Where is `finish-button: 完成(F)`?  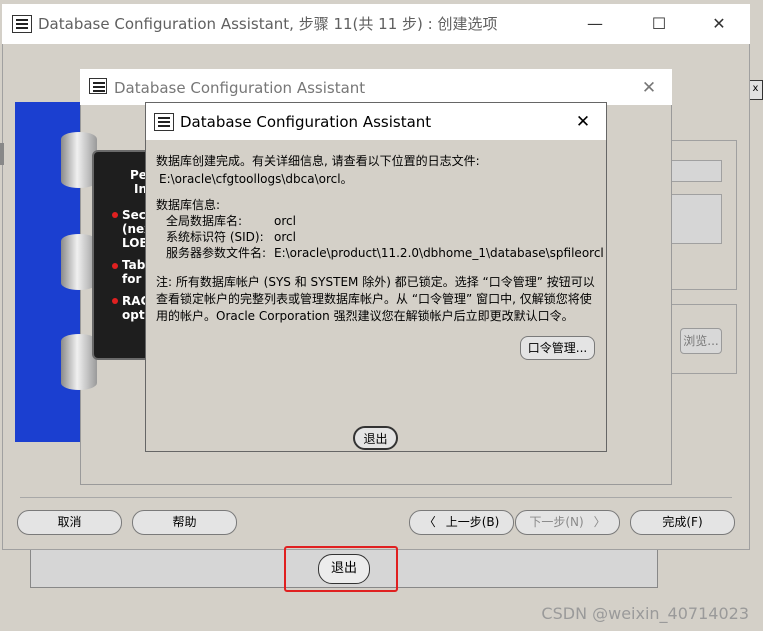
finish-button: 完成(F) is located at coordinates (682, 522).